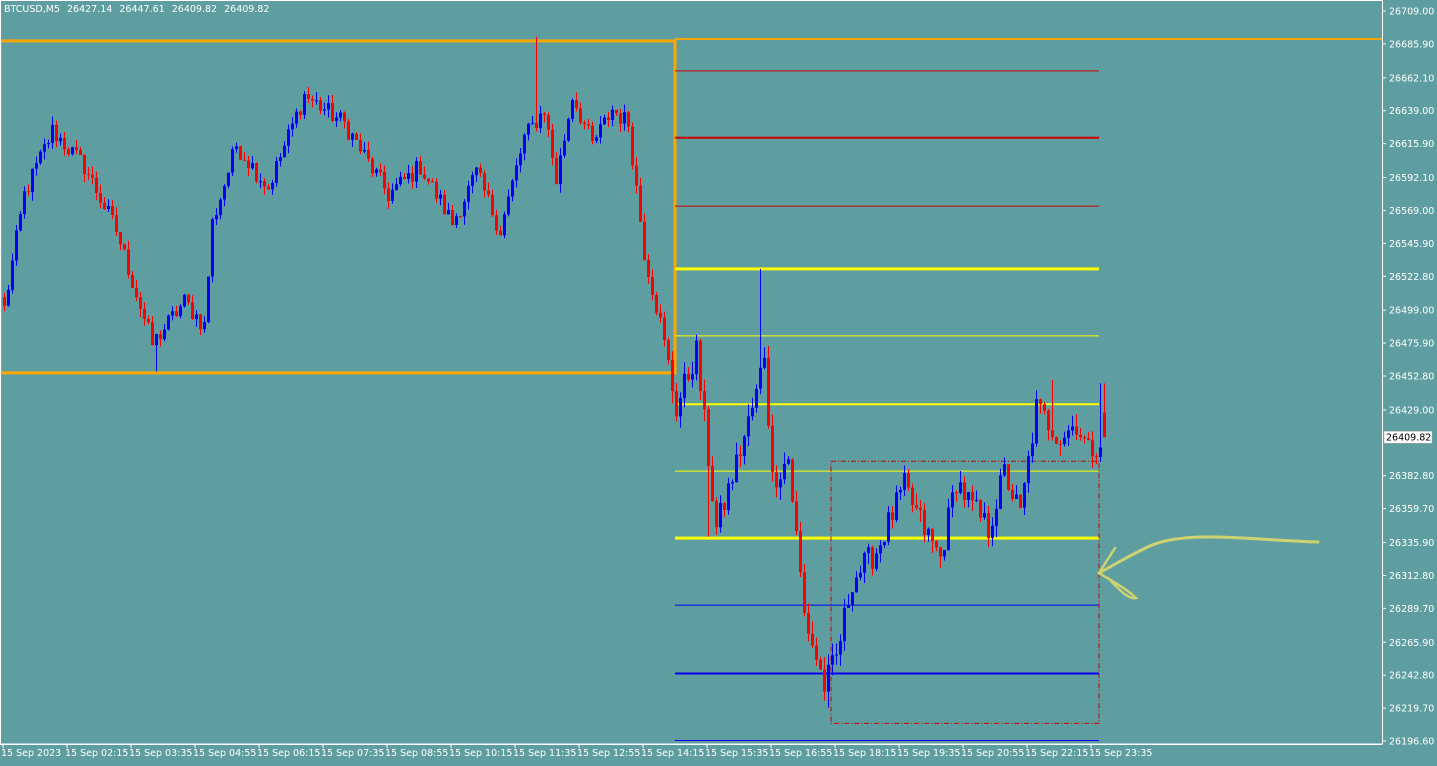 The image size is (1437, 766). What do you see at coordinates (1411, 709) in the screenshot?
I see `y-tick-label: 26219.70` at bounding box center [1411, 709].